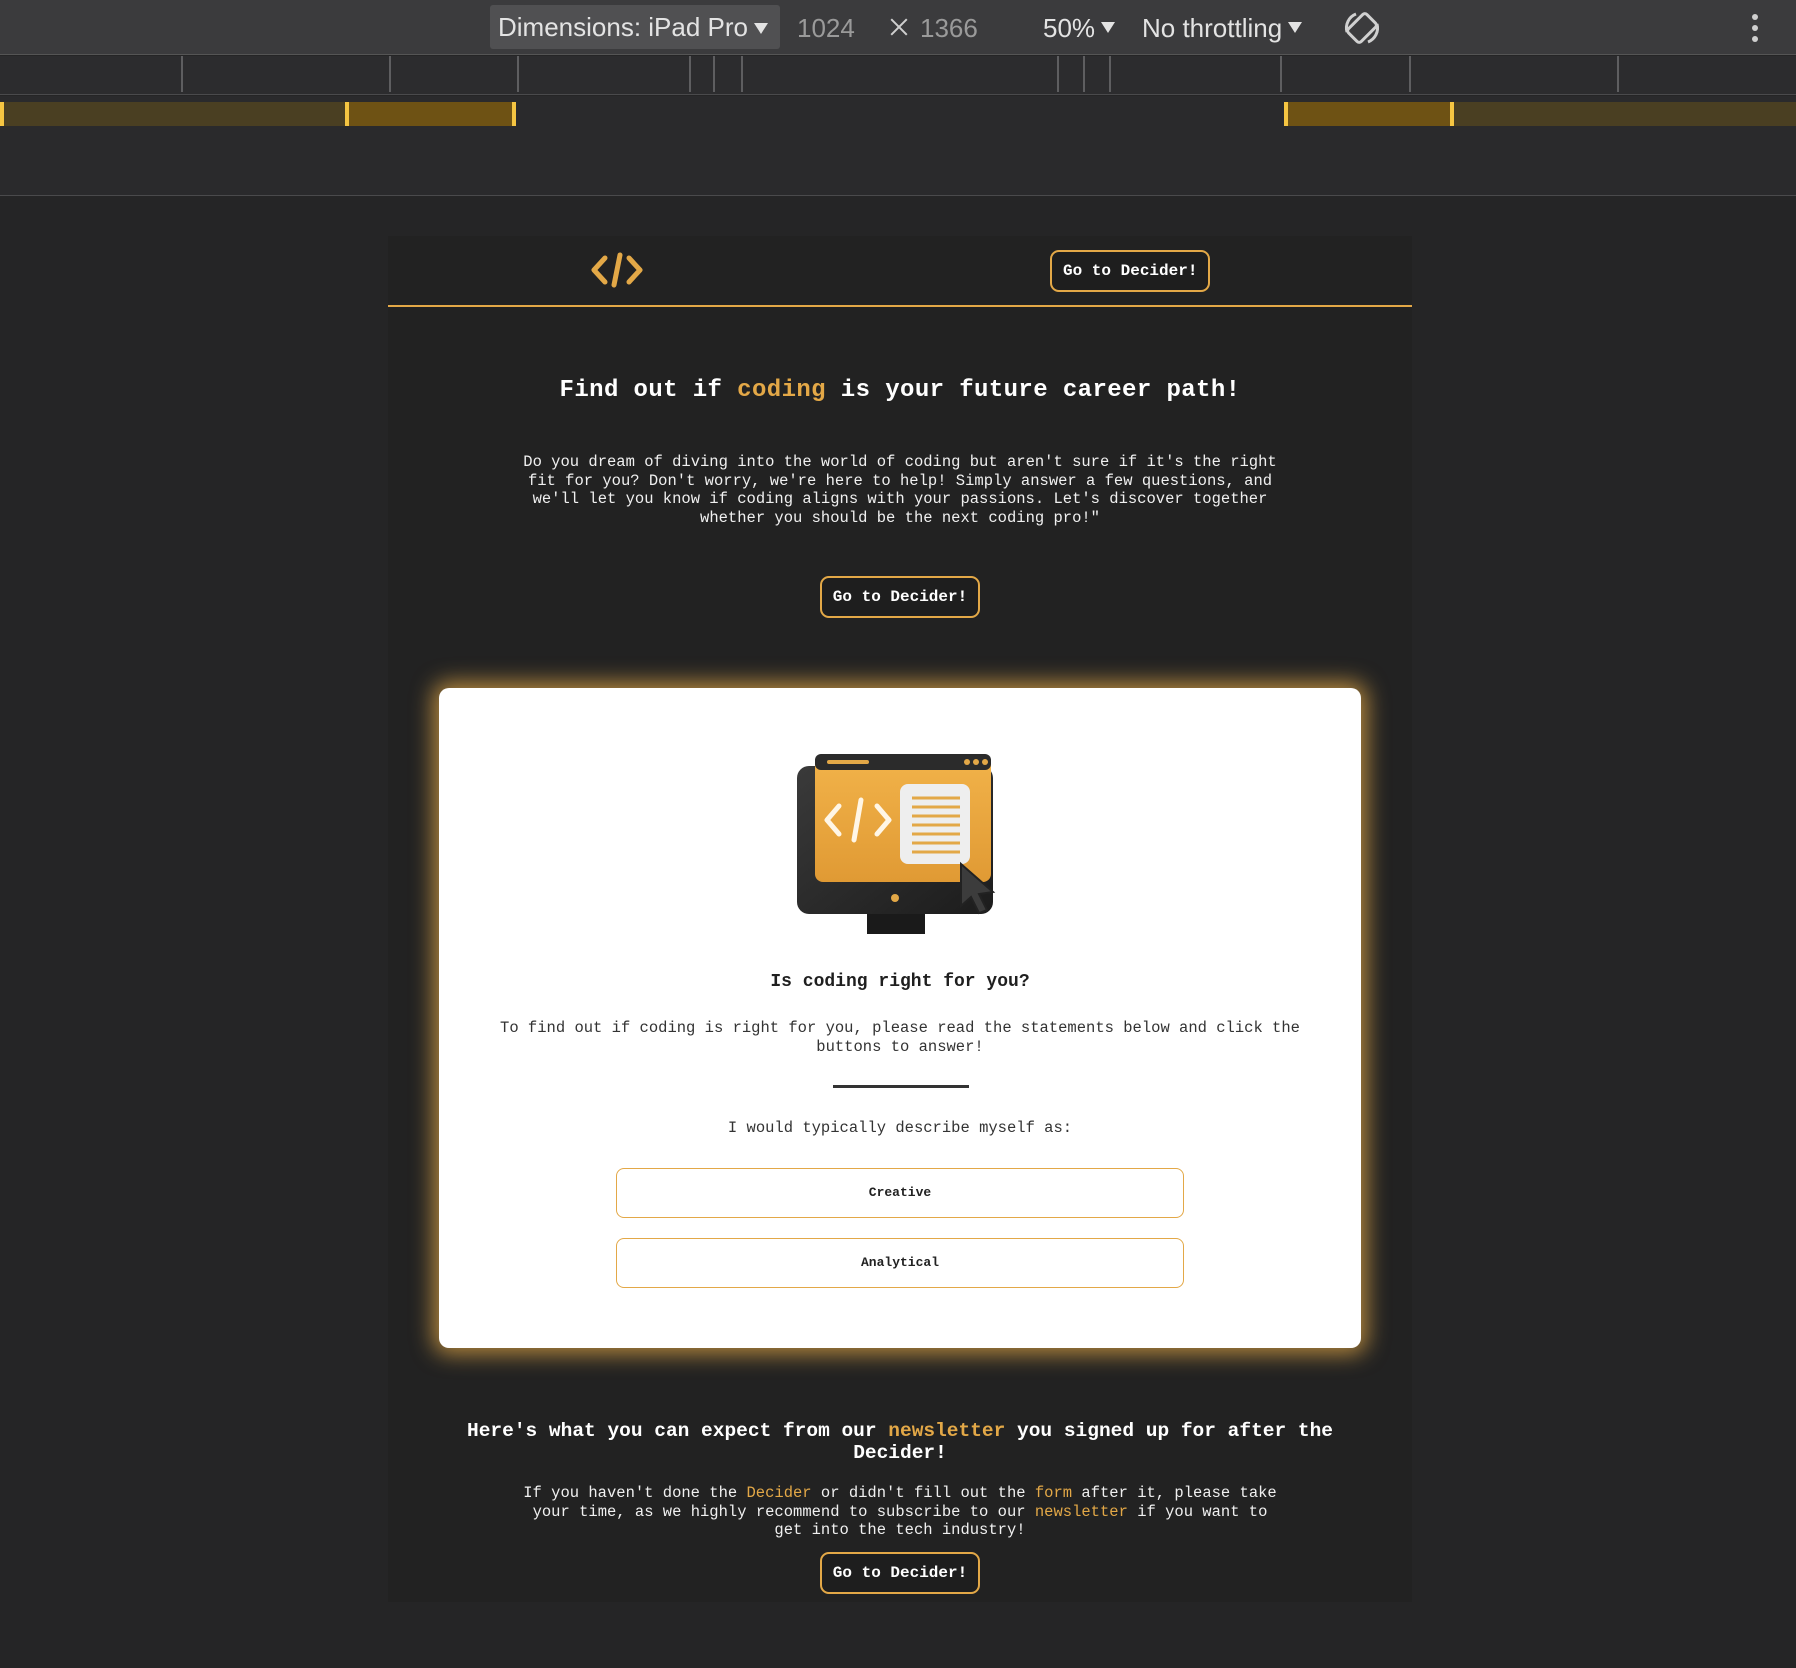 The image size is (1796, 1668). Describe the element at coordinates (898, 75) in the screenshot. I see `media-query-ruler` at that location.